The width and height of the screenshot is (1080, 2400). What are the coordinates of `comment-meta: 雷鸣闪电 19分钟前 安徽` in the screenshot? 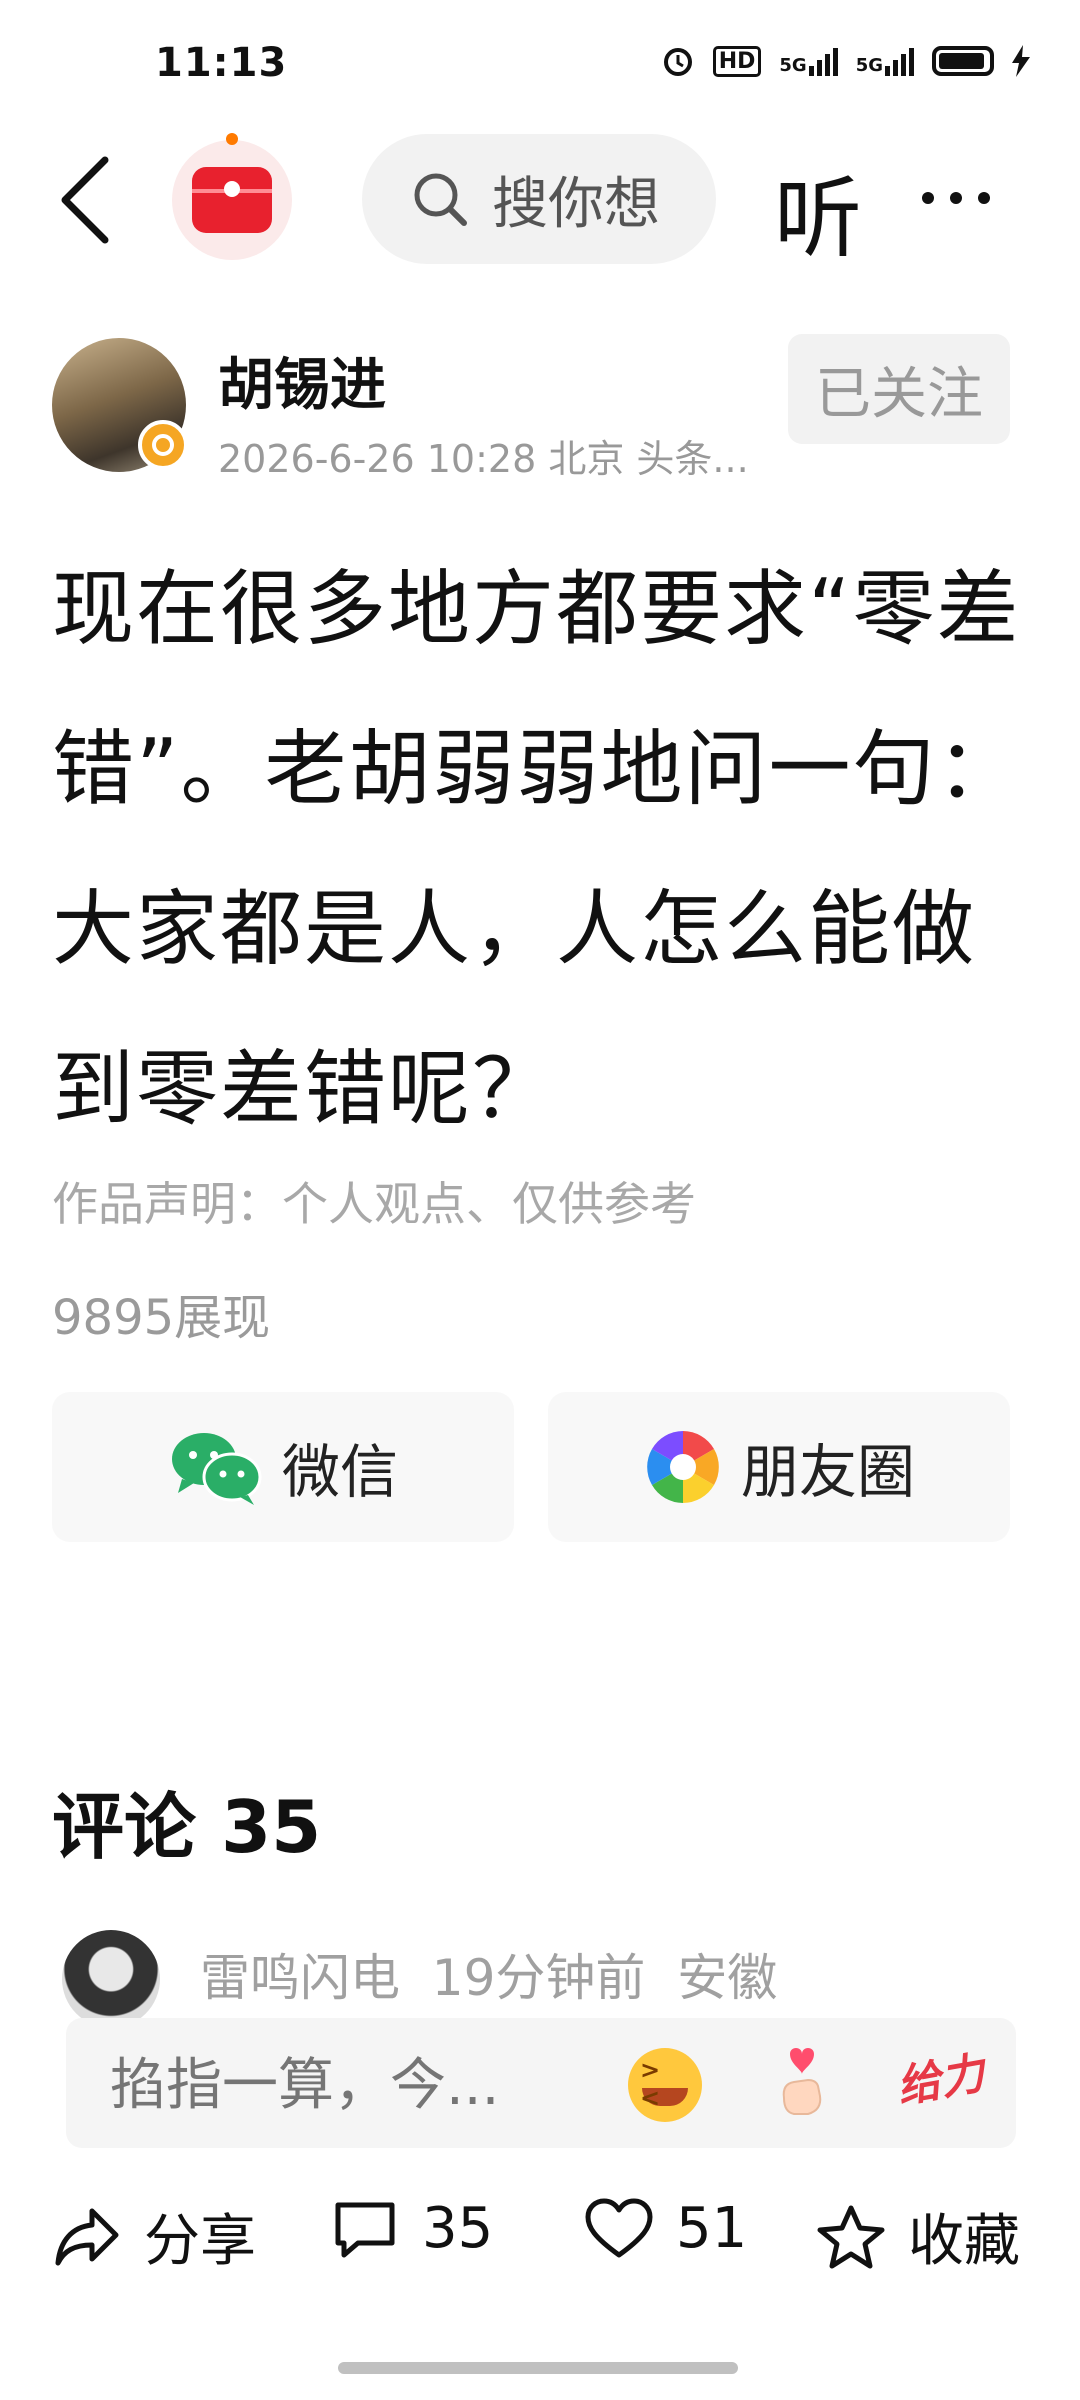 It's located at (488, 1974).